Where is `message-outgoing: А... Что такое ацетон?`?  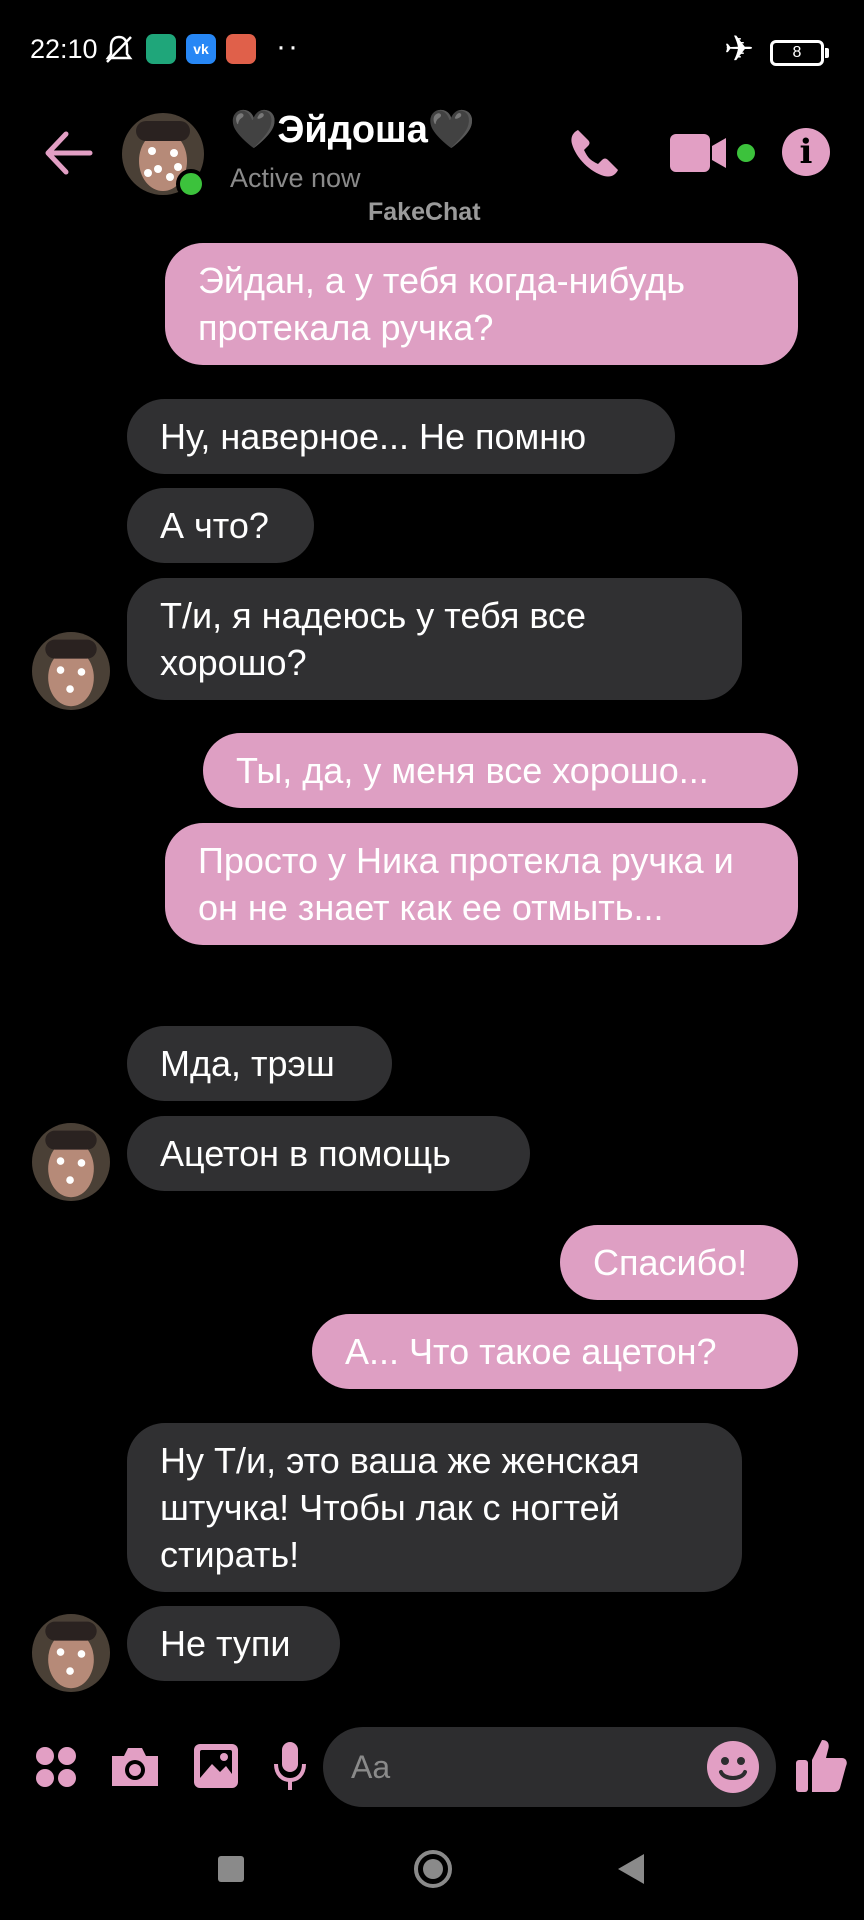 message-outgoing: А... Что такое ацетон? is located at coordinates (555, 1351).